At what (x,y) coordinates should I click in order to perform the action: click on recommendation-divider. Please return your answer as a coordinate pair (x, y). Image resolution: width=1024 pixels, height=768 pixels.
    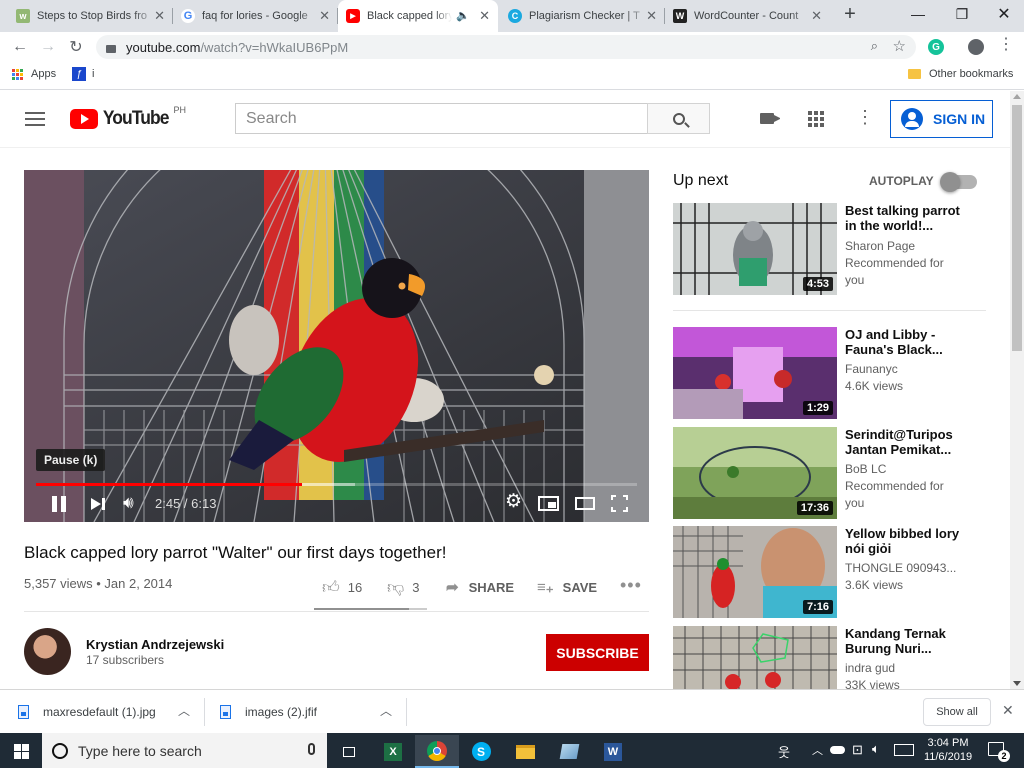
    Looking at the image, I should click on (829, 310).